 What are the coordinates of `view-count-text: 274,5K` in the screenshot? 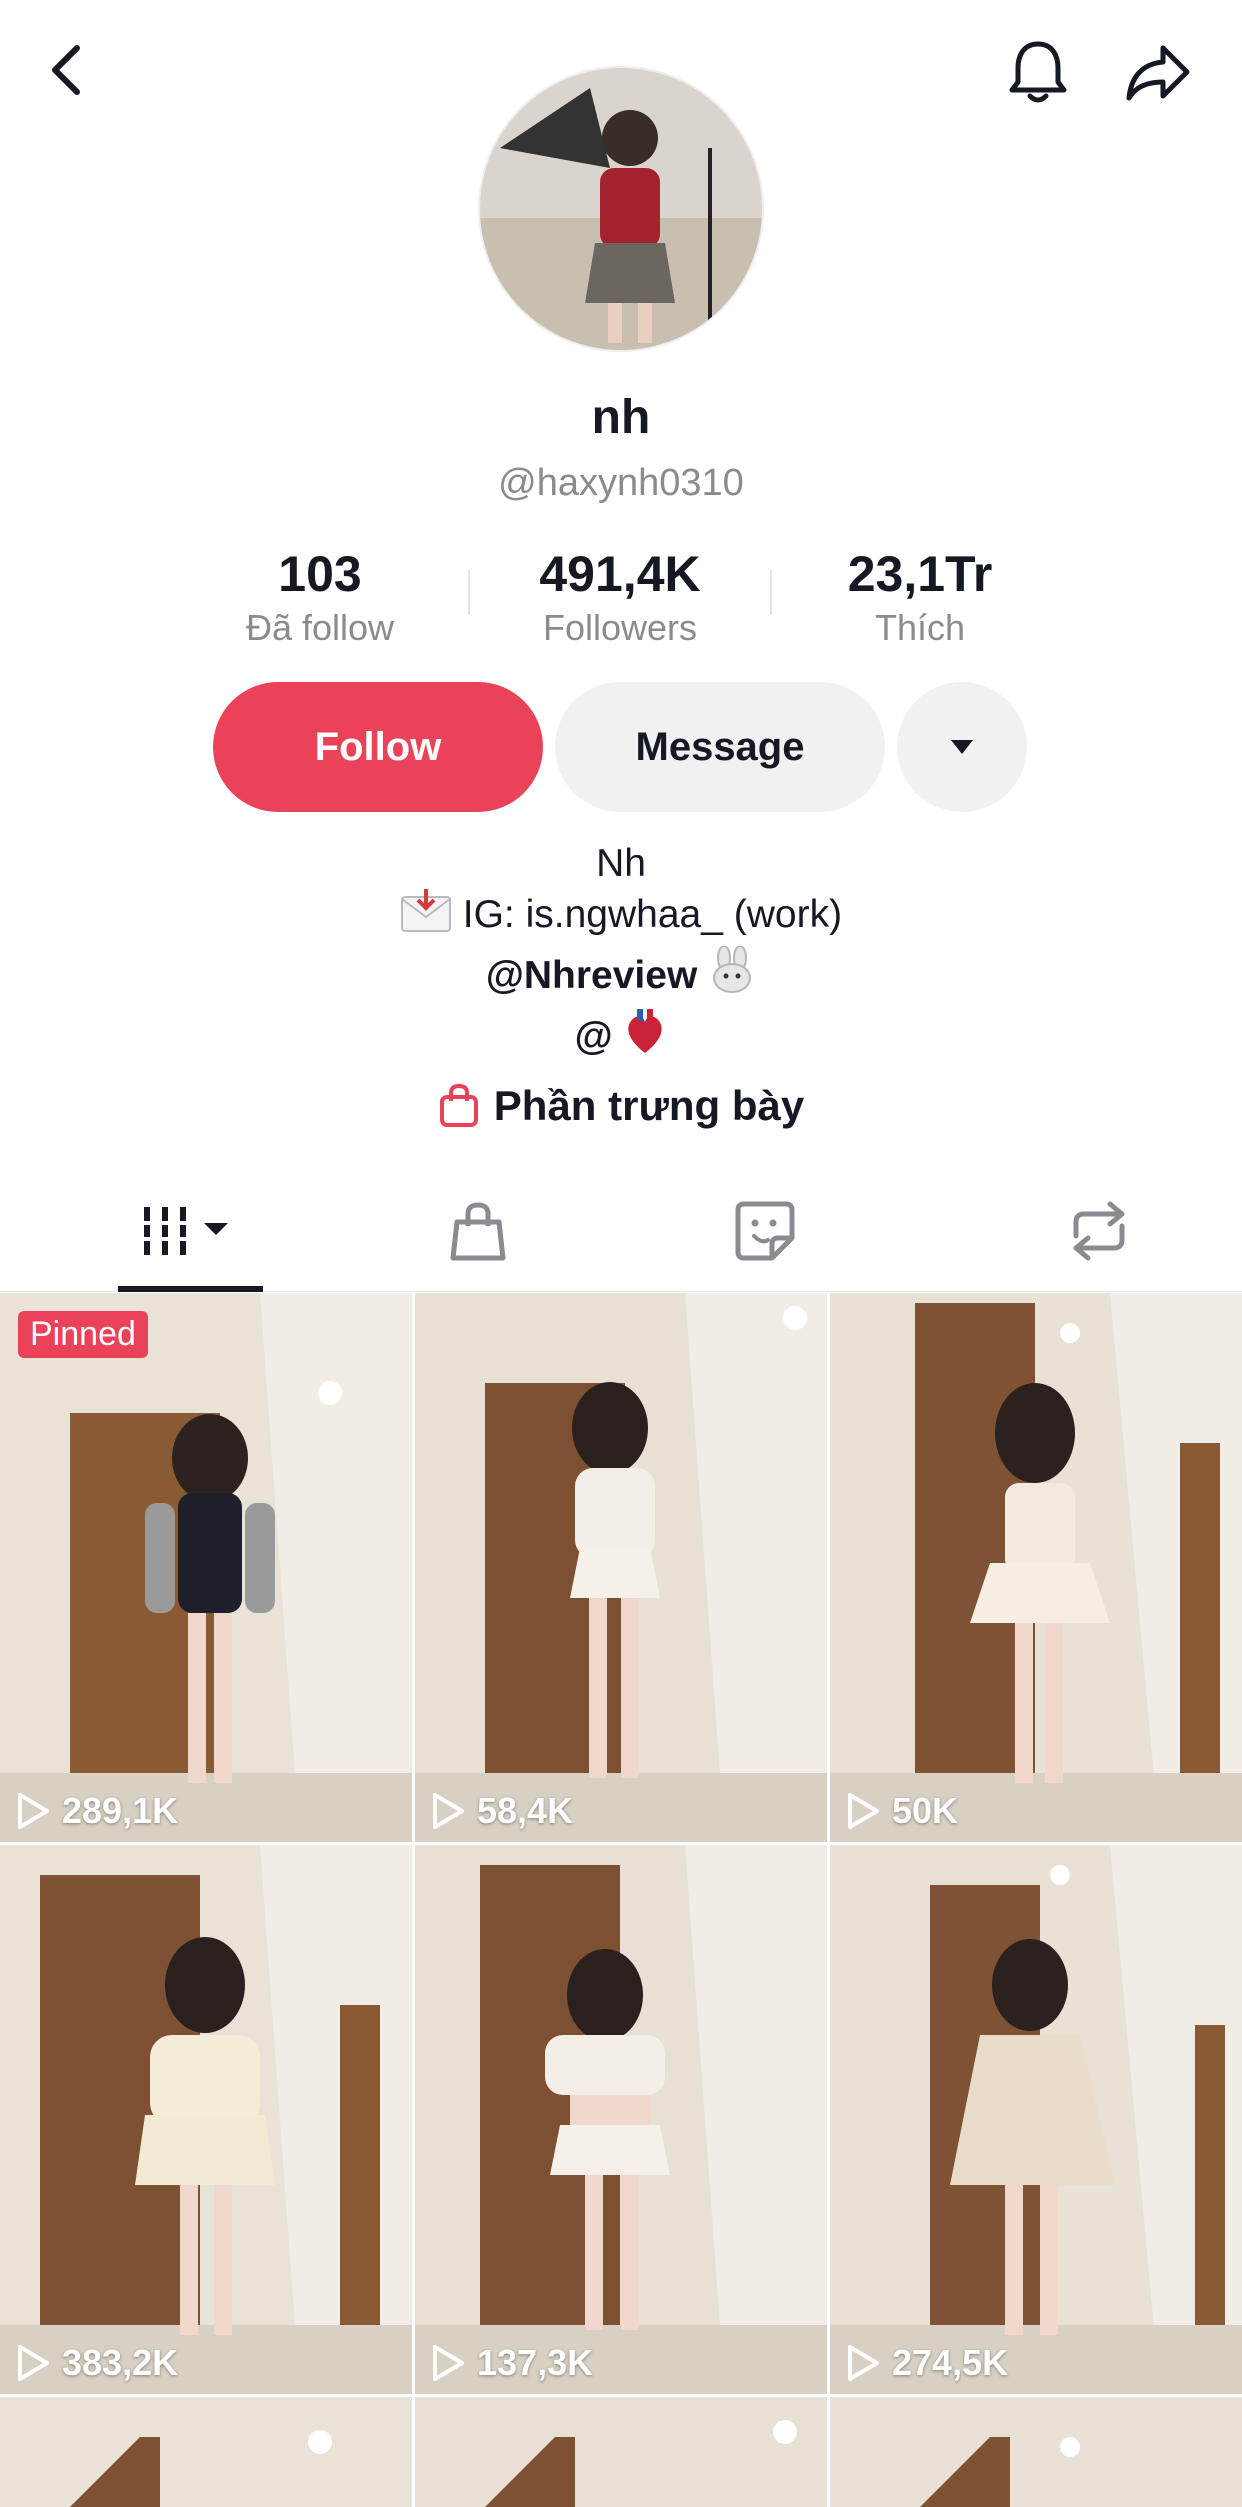 It's located at (950, 2362).